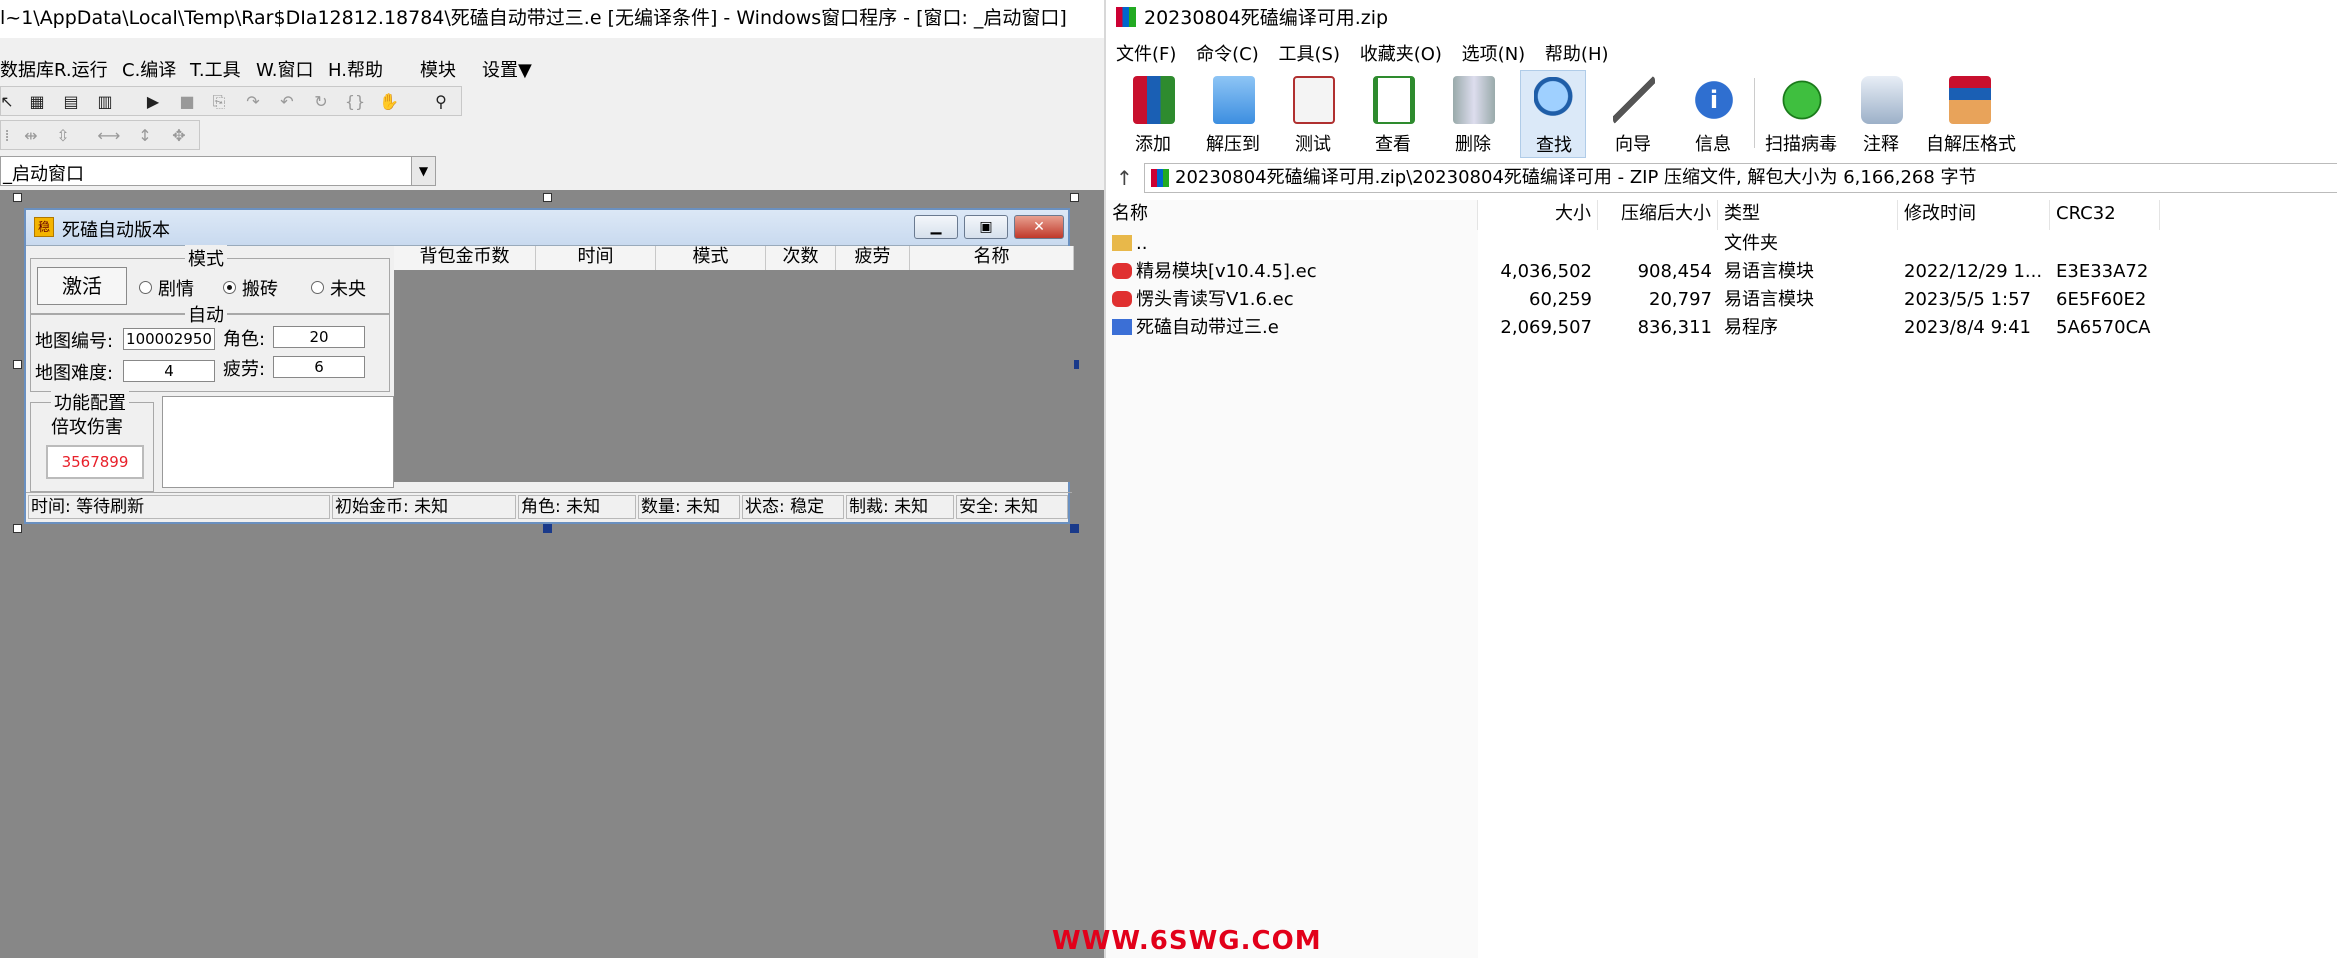  Describe the element at coordinates (936, 227) in the screenshot. I see `minimize-button: ▁` at that location.